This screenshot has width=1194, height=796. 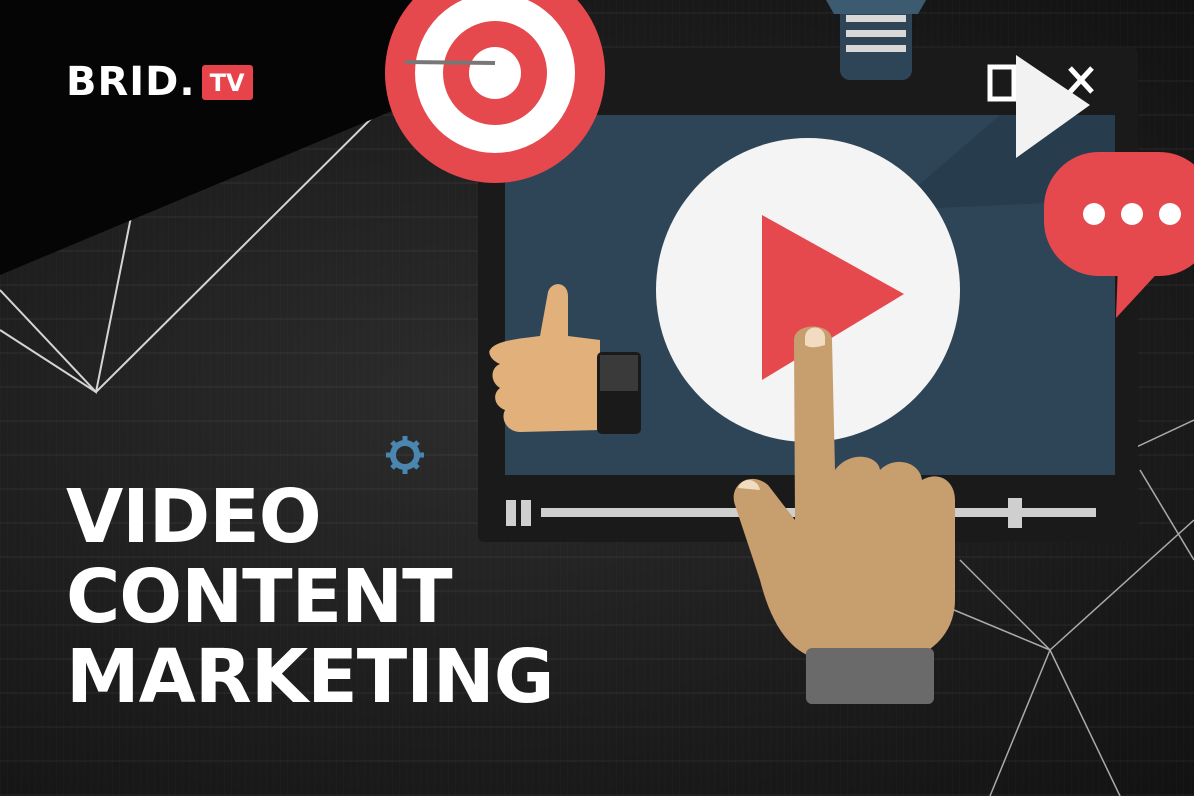 I want to click on brid-tv-logo: BRID. TV, so click(x=159, y=82).